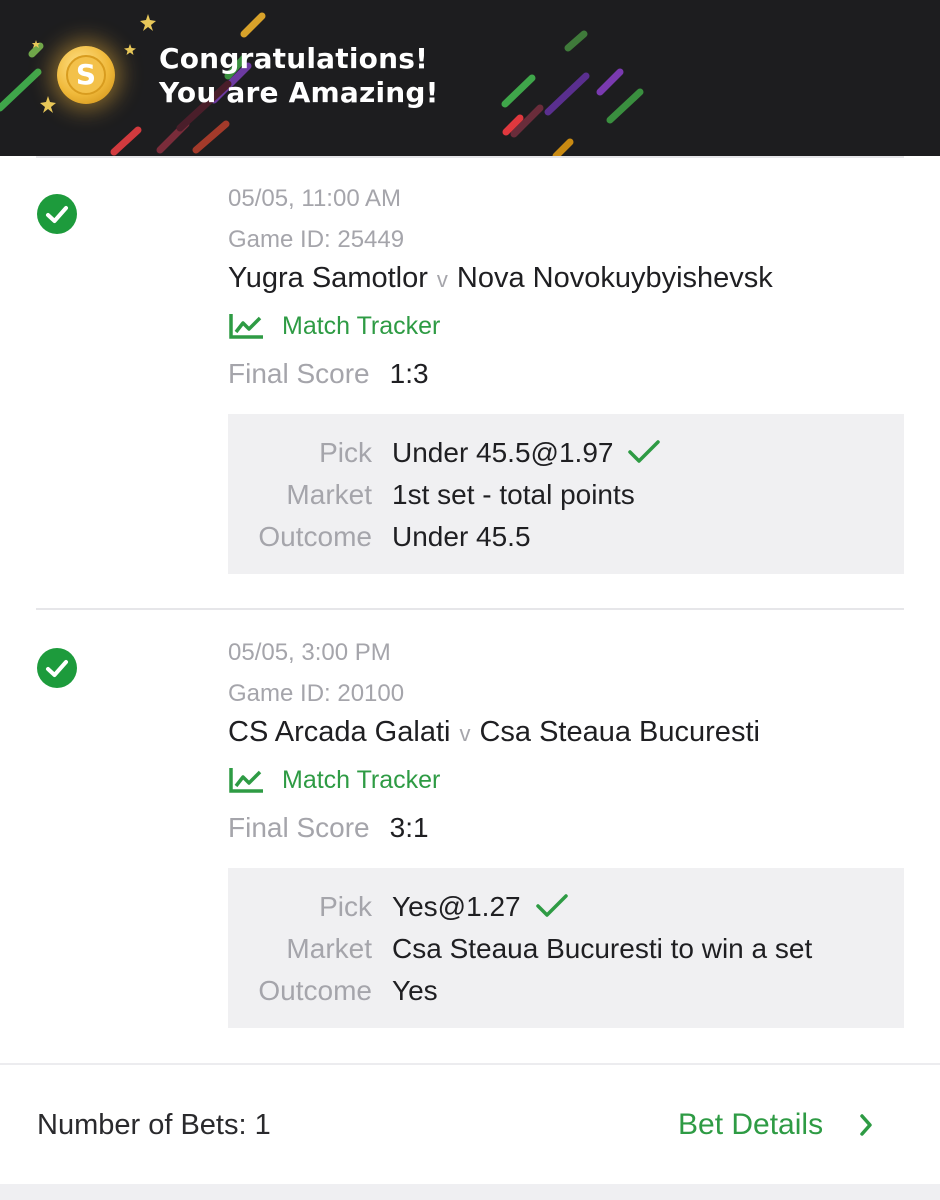 This screenshot has height=1200, width=940. I want to click on final-score: Final Score 1:3, so click(328, 374).